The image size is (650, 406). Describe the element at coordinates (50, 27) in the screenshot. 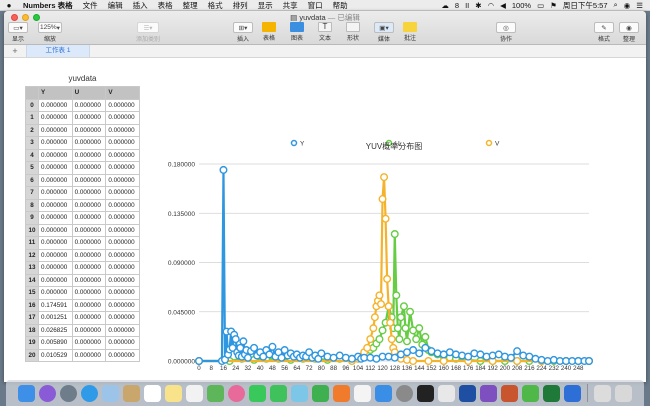

I see `zoom-select: 125% ▾` at that location.